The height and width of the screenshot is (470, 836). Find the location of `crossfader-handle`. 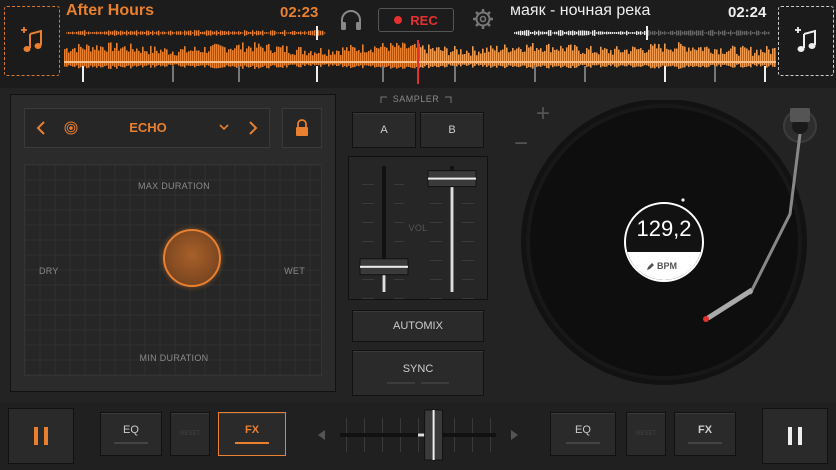

crossfader-handle is located at coordinates (434, 435).